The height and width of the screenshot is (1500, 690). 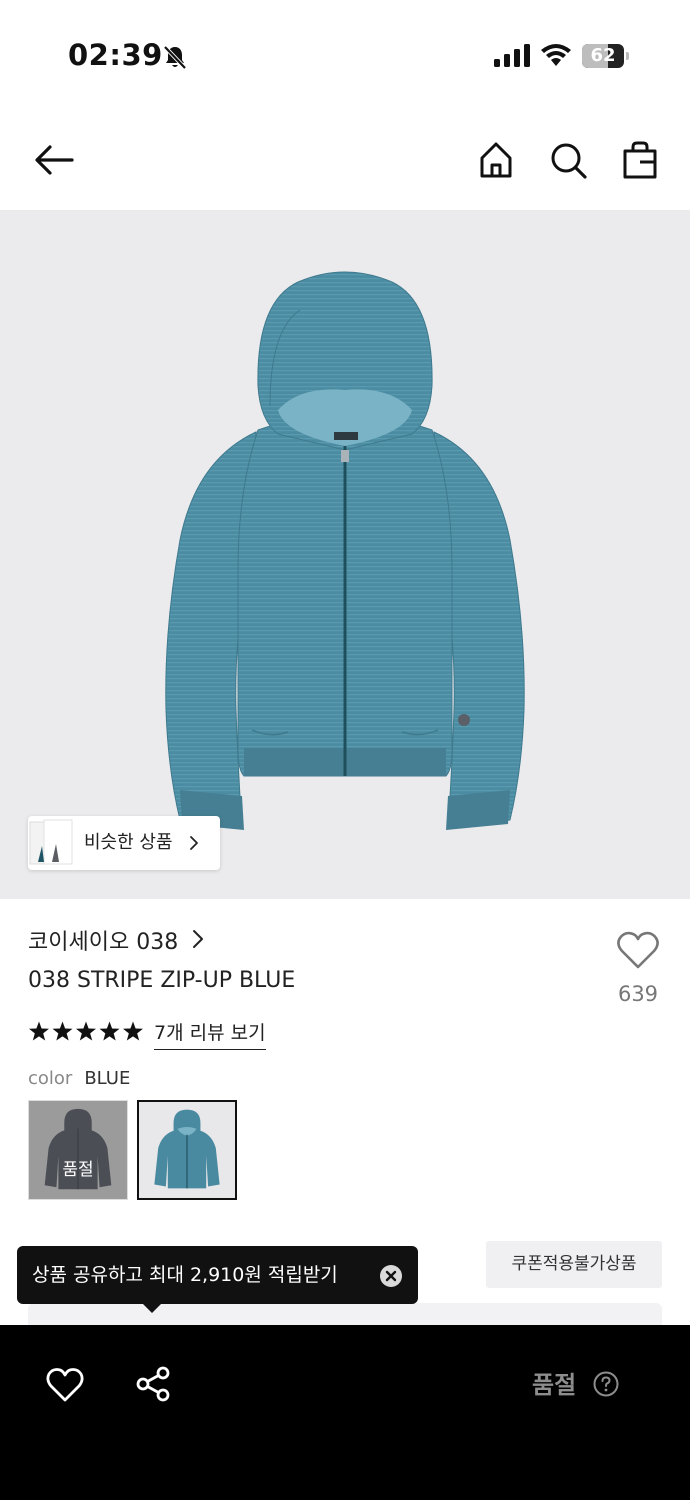 I want to click on brand-name: 코이세이오 038, so click(x=103, y=942).